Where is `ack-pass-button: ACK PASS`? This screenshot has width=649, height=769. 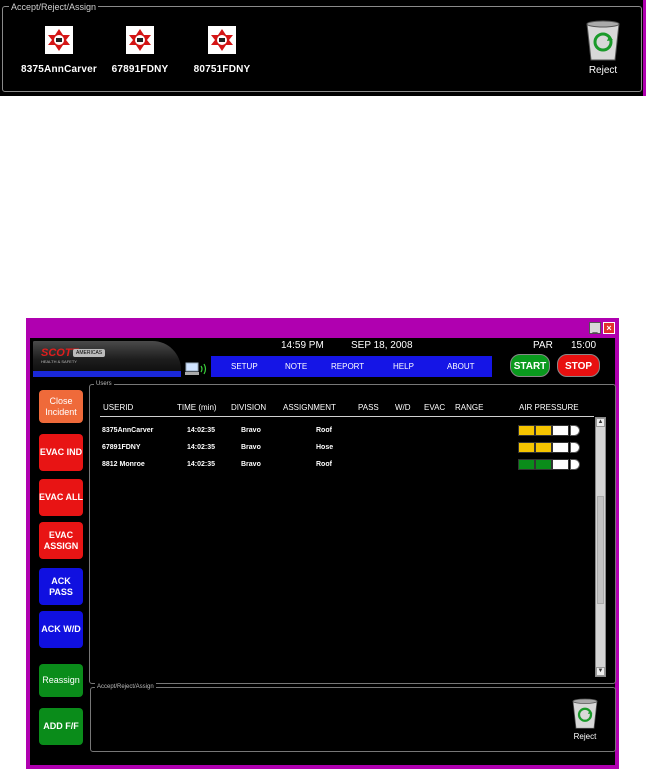
ack-pass-button: ACK PASS is located at coordinates (61, 586).